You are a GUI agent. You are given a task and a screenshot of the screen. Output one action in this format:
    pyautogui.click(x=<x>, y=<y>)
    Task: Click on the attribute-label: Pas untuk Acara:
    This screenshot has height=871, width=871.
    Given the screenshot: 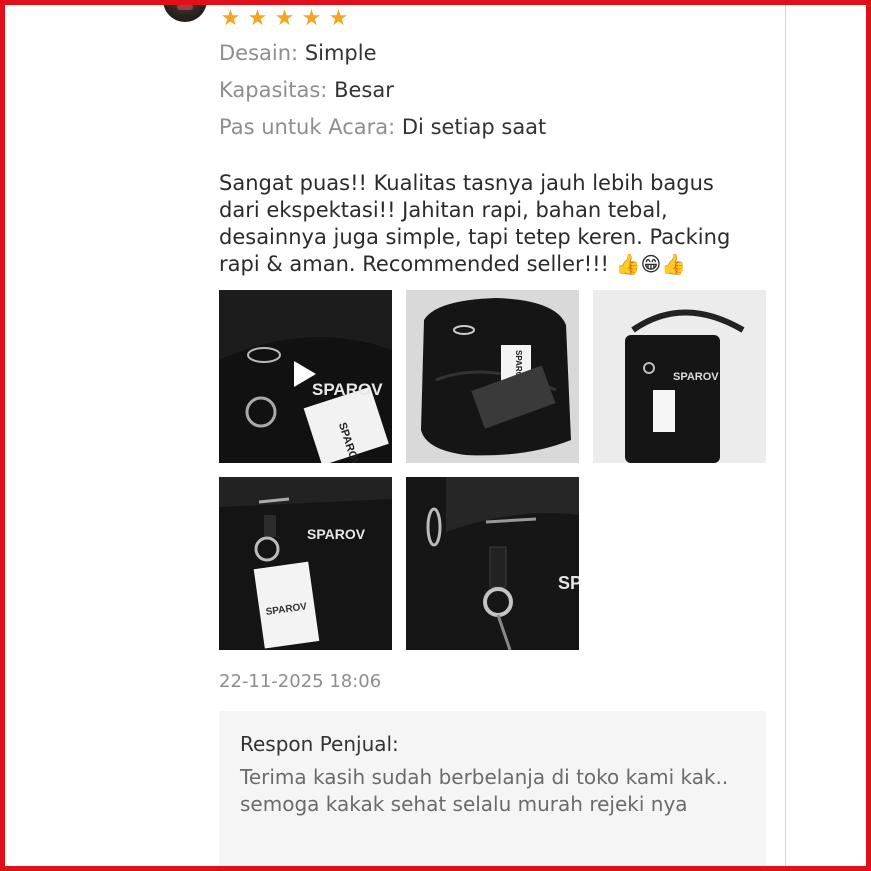 What is the action you would take?
    pyautogui.click(x=307, y=127)
    